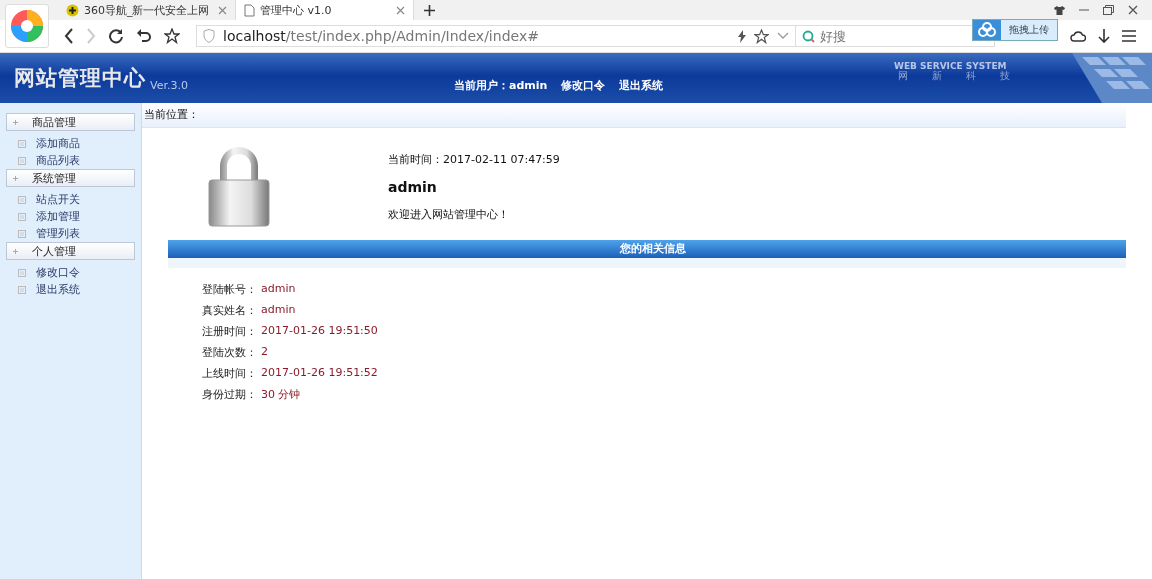 This screenshot has height=579, width=1152. What do you see at coordinates (169, 85) in the screenshot?
I see `version-label: Ver.3.0` at bounding box center [169, 85].